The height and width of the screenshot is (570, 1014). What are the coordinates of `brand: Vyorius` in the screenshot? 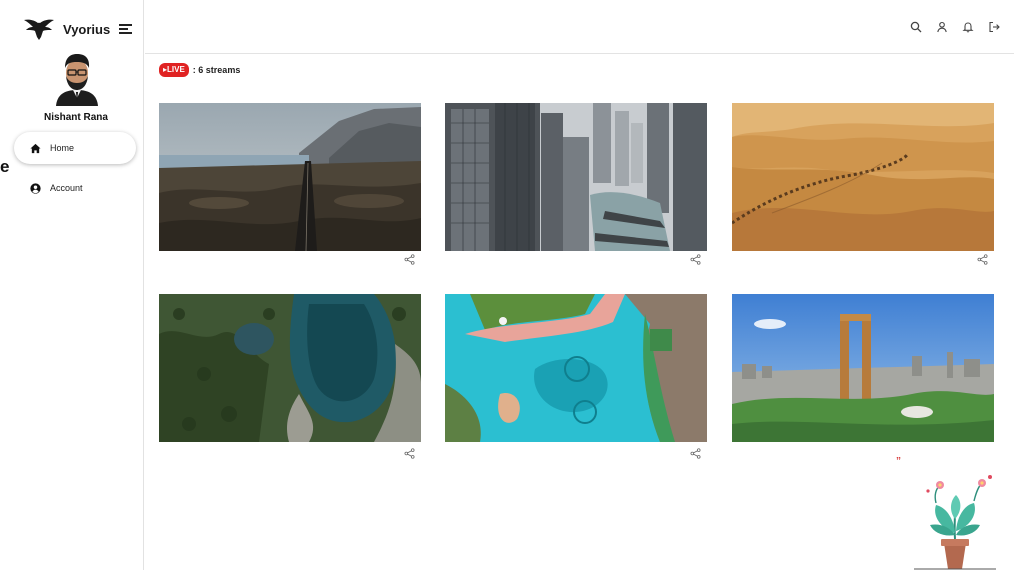 It's located at (78, 29).